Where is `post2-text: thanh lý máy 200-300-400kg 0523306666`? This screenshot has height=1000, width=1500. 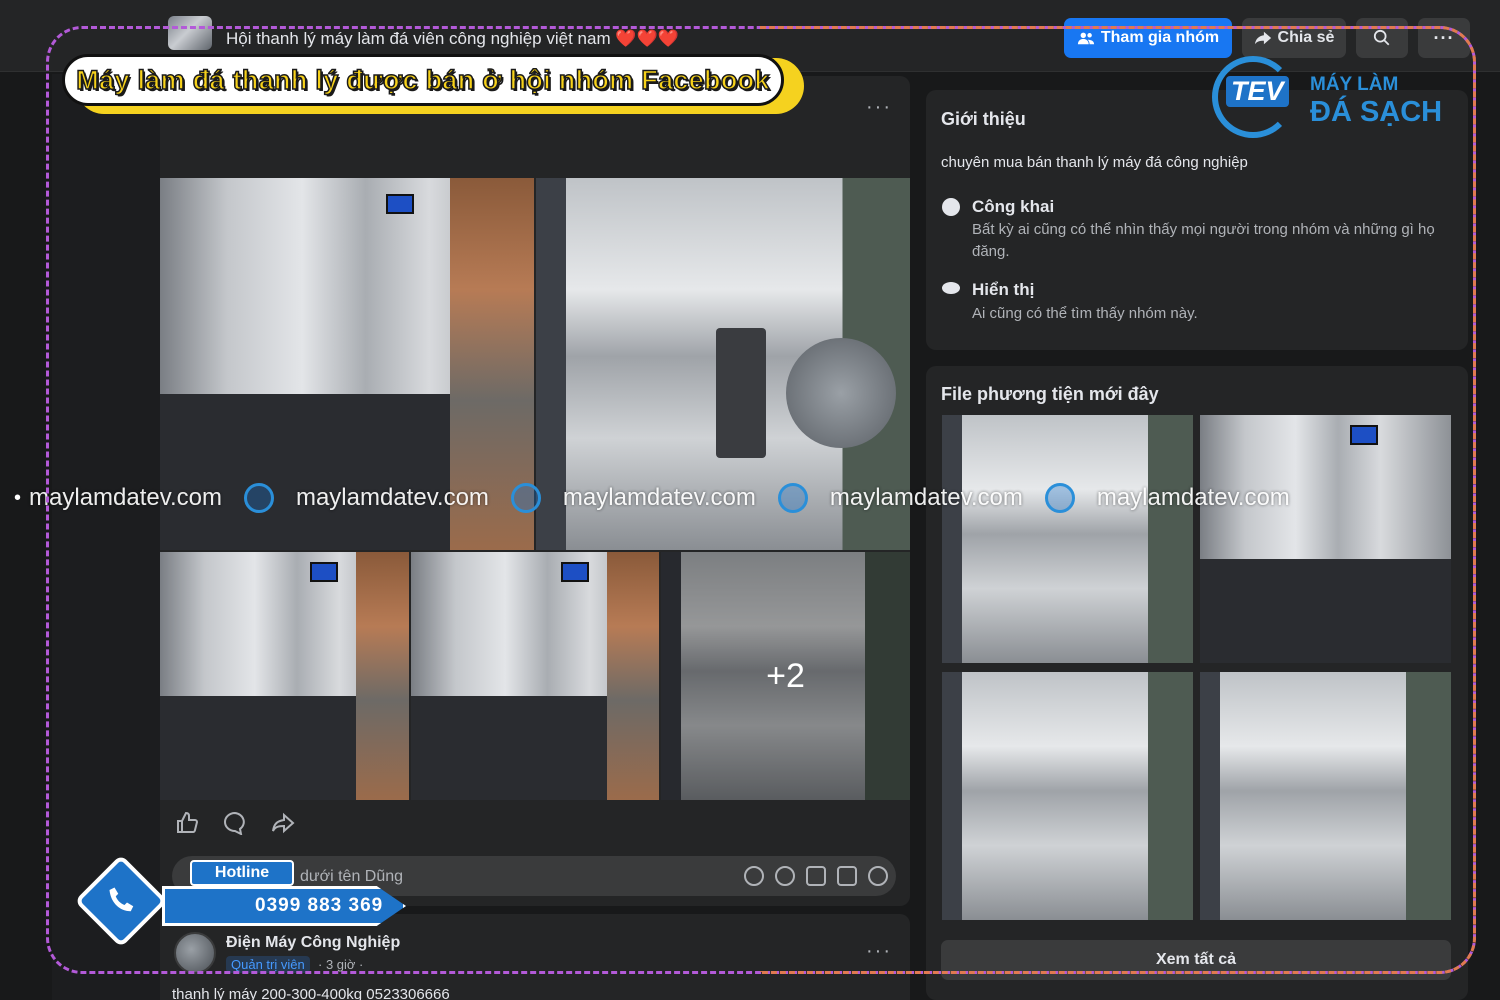 post2-text: thanh lý máy 200-300-400kg 0523306666 is located at coordinates (311, 993).